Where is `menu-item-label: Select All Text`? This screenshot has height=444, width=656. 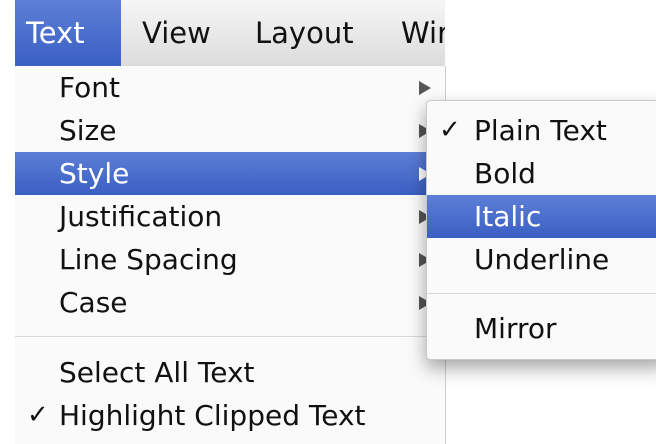 menu-item-label: Select All Text is located at coordinates (157, 372).